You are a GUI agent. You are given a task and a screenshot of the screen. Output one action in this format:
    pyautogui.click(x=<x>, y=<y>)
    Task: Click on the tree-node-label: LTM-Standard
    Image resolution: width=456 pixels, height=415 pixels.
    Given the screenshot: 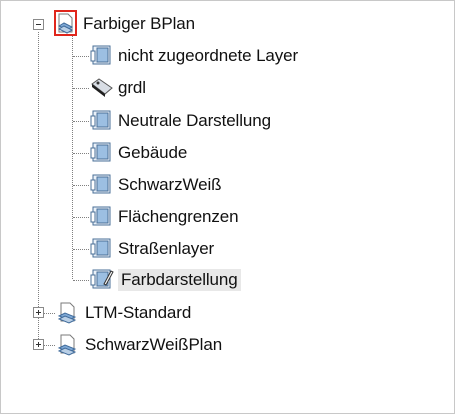 What is the action you would take?
    pyautogui.click(x=138, y=312)
    